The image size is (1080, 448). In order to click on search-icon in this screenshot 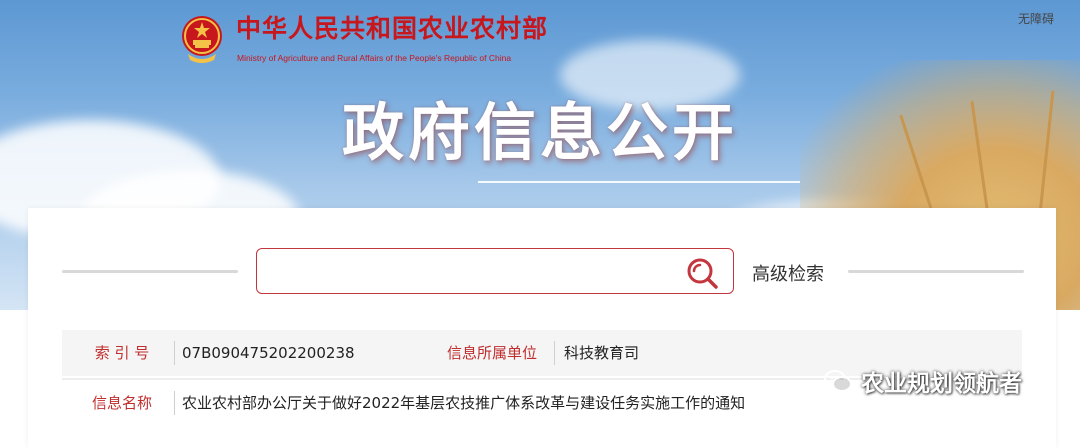, I will do `click(702, 273)`.